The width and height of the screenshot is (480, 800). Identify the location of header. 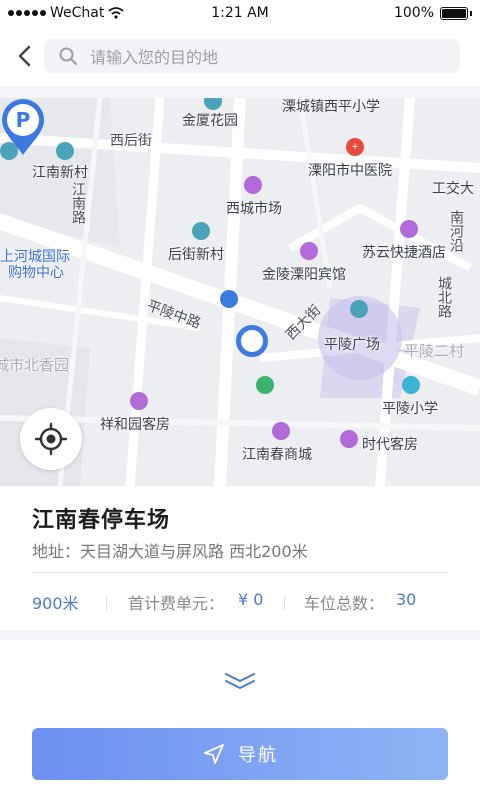
(240, 57).